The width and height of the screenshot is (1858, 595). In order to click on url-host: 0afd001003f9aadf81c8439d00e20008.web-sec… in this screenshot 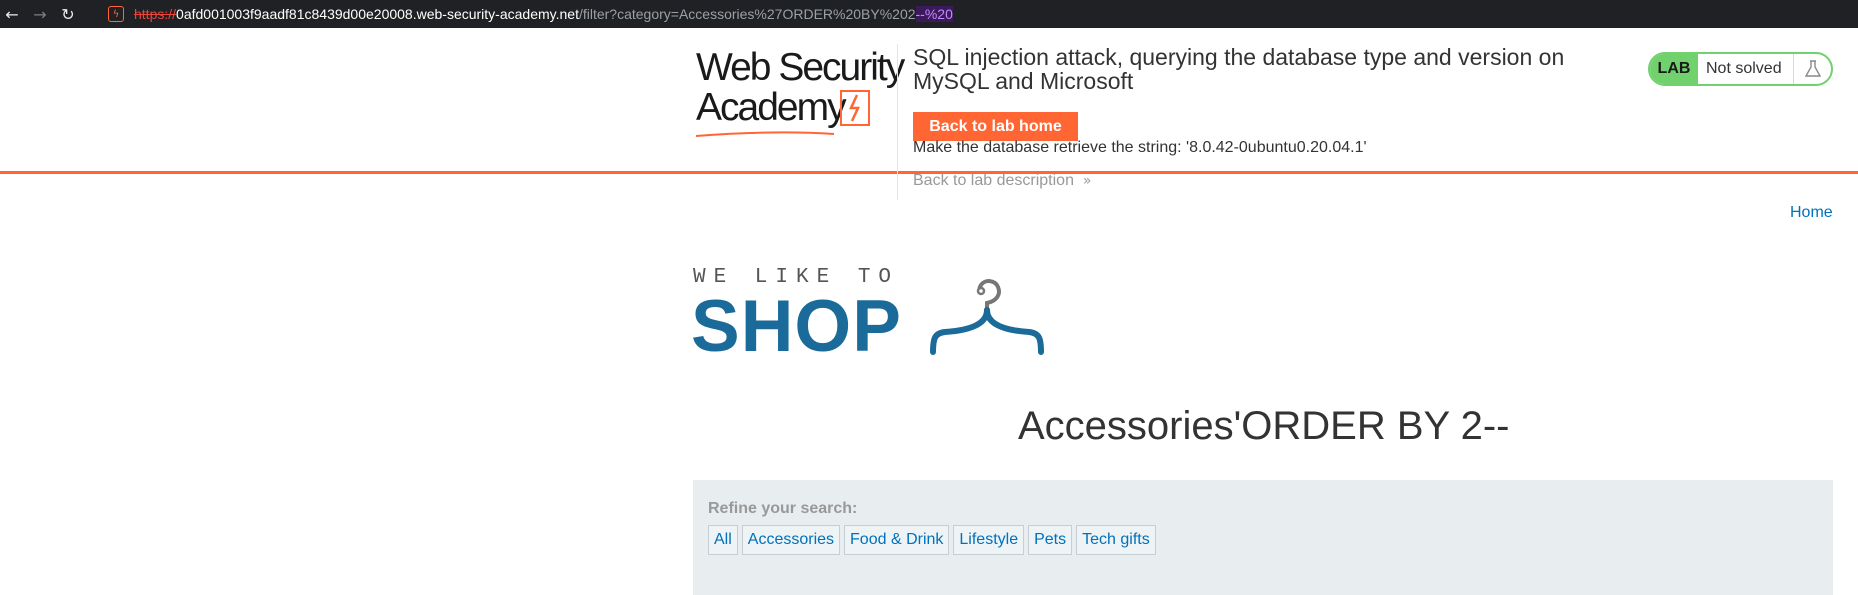, I will do `click(377, 14)`.